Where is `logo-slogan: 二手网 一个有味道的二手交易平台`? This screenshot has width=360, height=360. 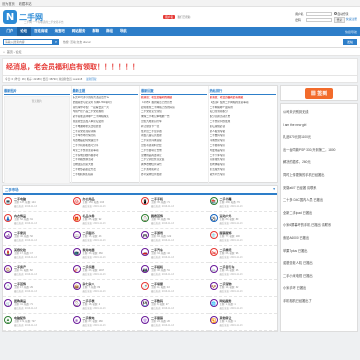 logo-slogan: 二手网 一个有味道的二手交易平台 is located at coordinates (44, 22).